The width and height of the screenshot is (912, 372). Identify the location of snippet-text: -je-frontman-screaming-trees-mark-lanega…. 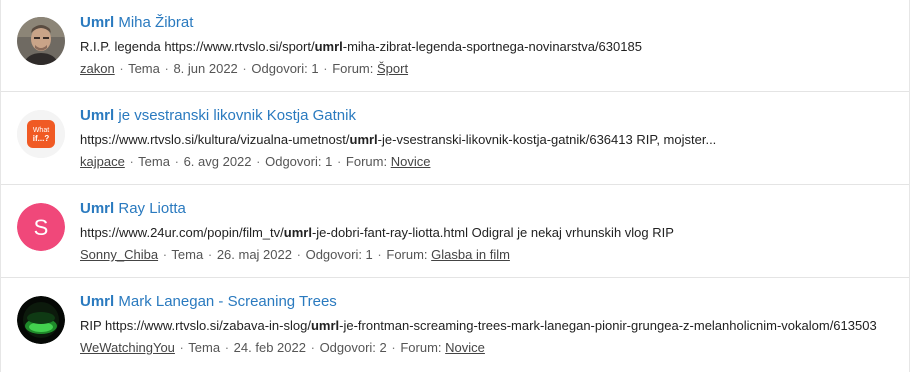
(608, 325).